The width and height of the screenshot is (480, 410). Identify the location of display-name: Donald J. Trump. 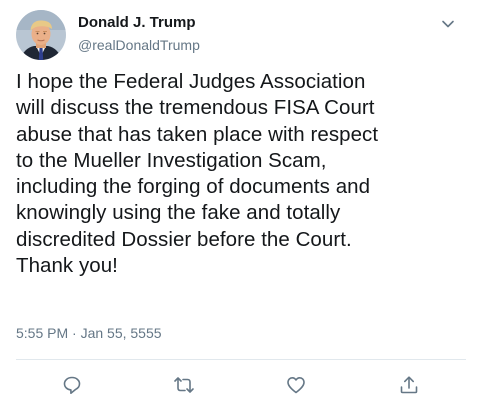
(137, 23).